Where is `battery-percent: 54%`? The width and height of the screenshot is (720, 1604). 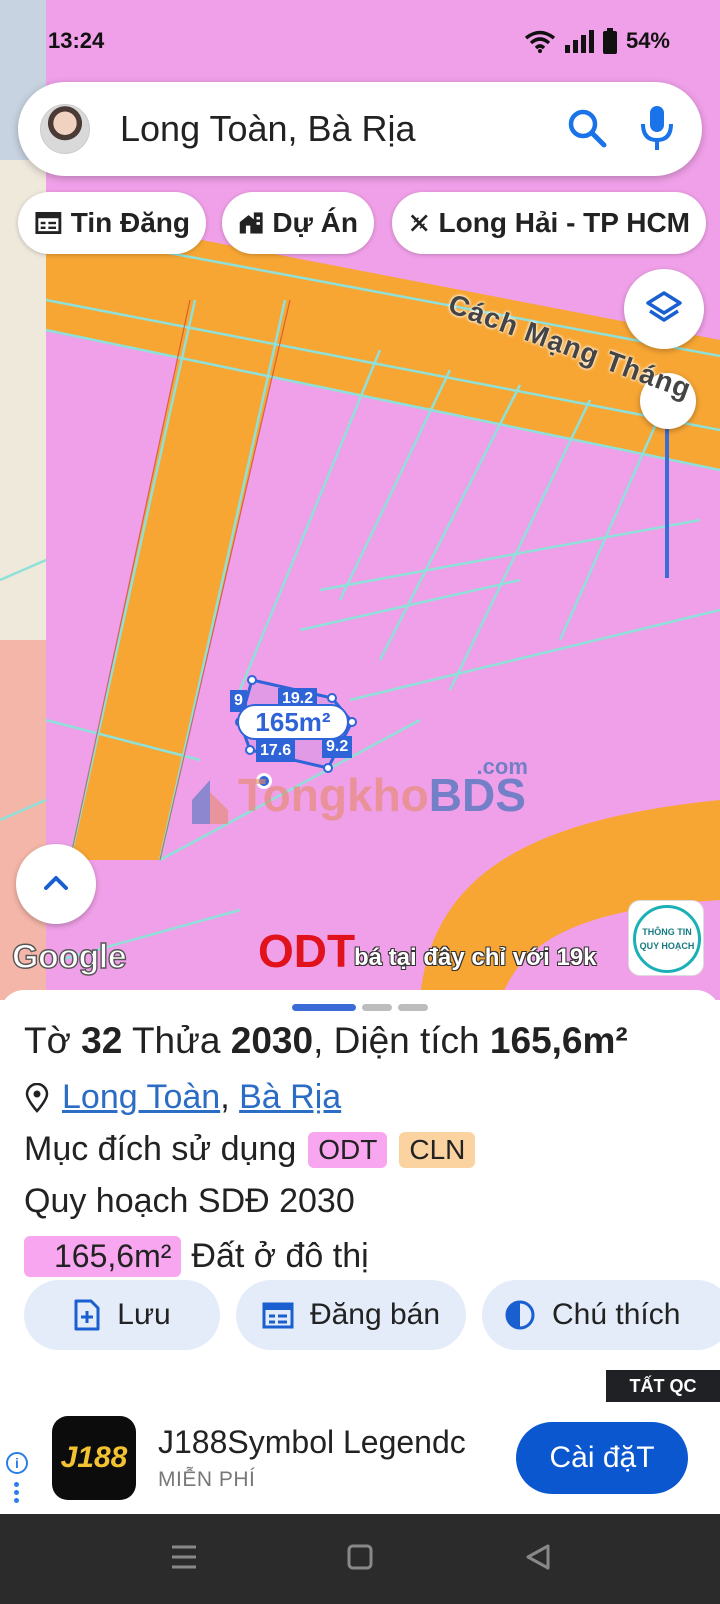
battery-percent: 54% is located at coordinates (647, 40).